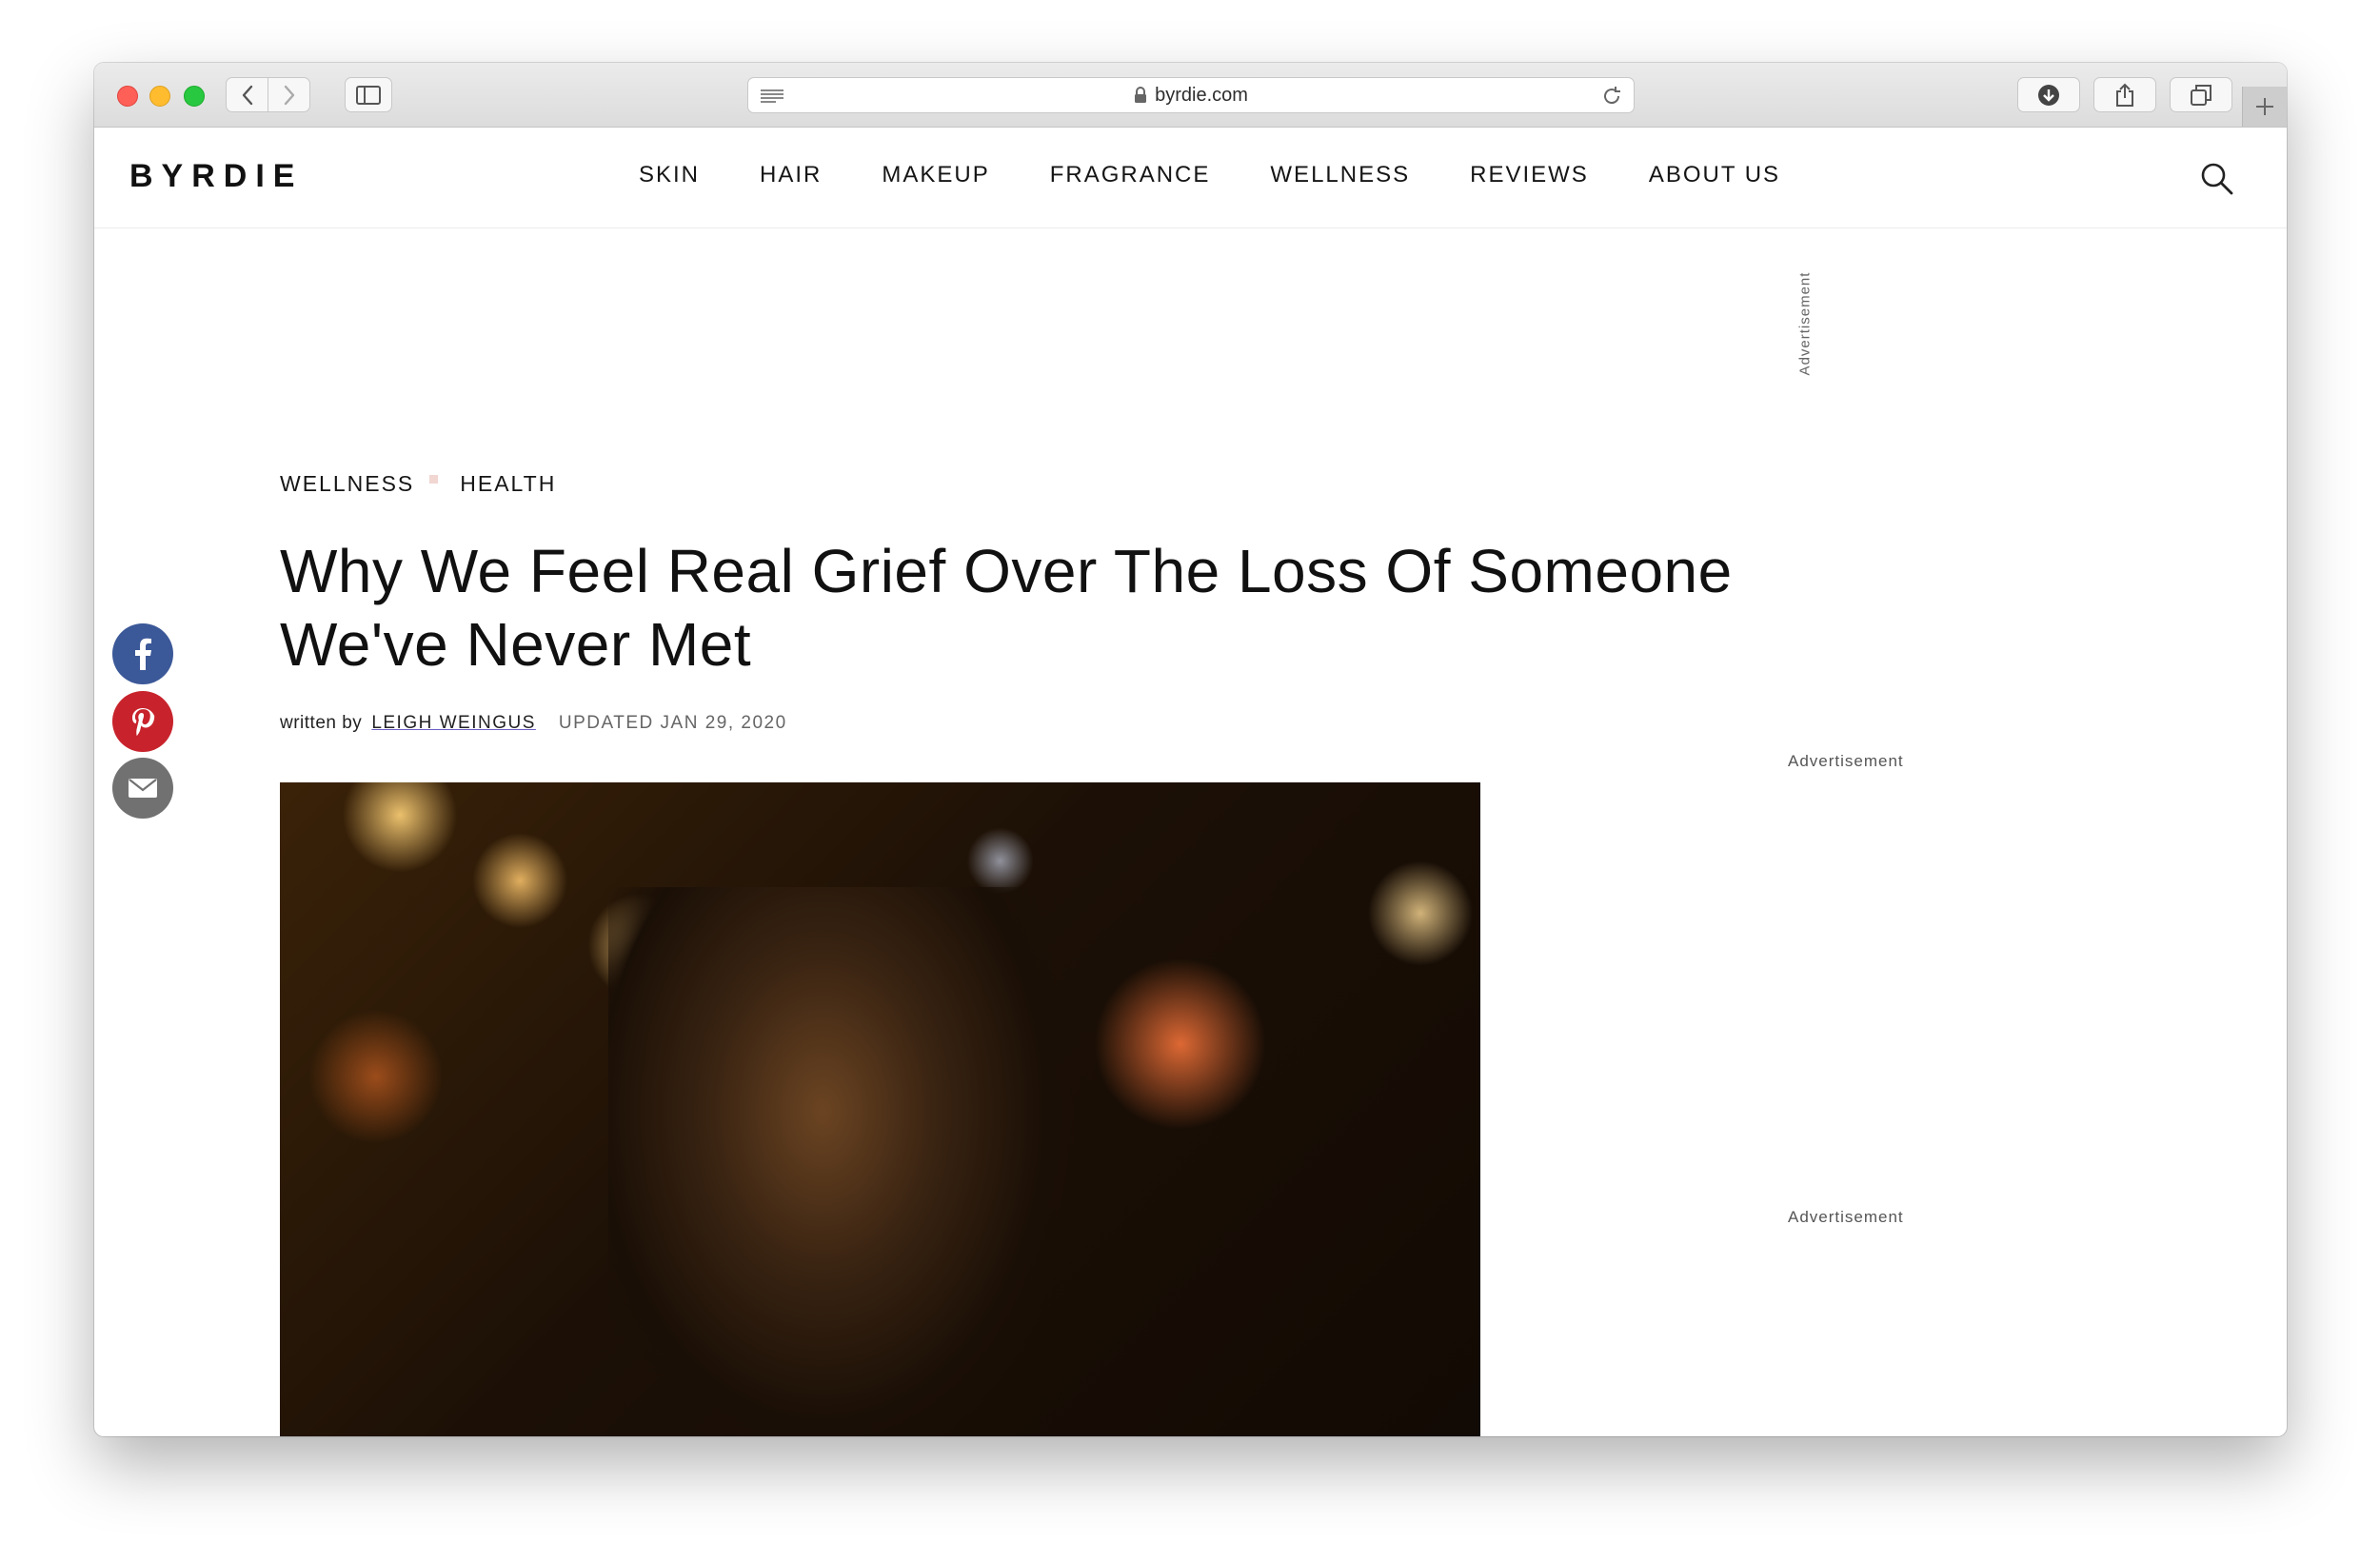 The width and height of the screenshot is (2380, 1561). Describe the element at coordinates (791, 175) in the screenshot. I see `nav-item-hair: HAIR` at that location.